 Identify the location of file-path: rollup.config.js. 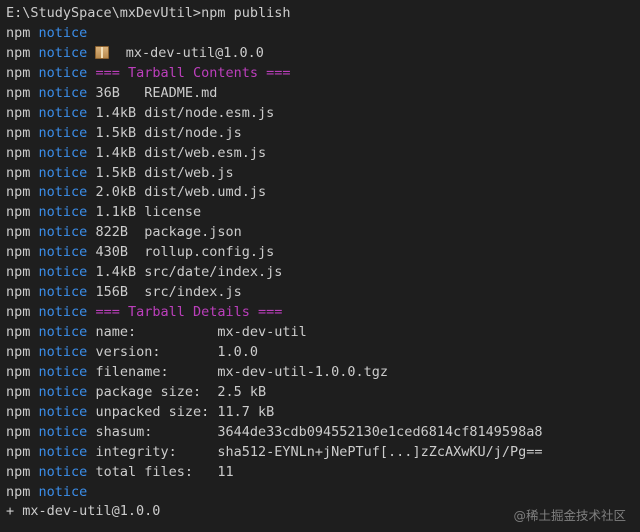
(209, 252).